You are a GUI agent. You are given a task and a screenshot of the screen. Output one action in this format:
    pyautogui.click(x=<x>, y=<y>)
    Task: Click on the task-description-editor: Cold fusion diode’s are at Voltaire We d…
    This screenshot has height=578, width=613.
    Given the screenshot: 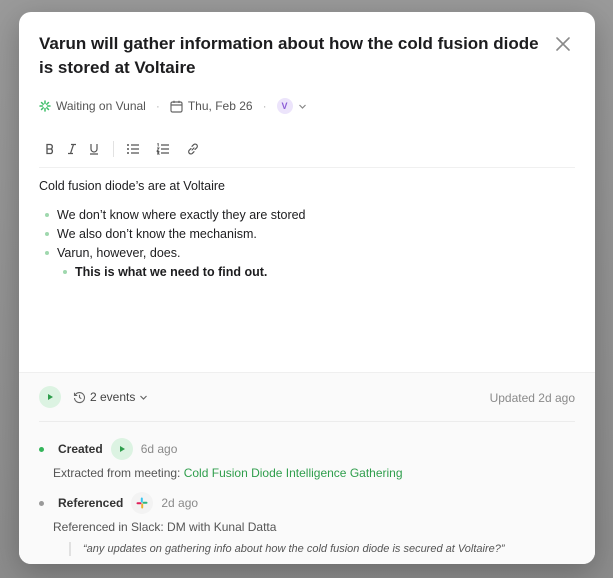 What is the action you would take?
    pyautogui.click(x=172, y=230)
    